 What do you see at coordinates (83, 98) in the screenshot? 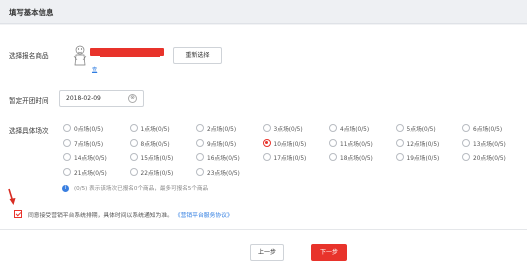
I see `start-date-value: 2018-02-09` at bounding box center [83, 98].